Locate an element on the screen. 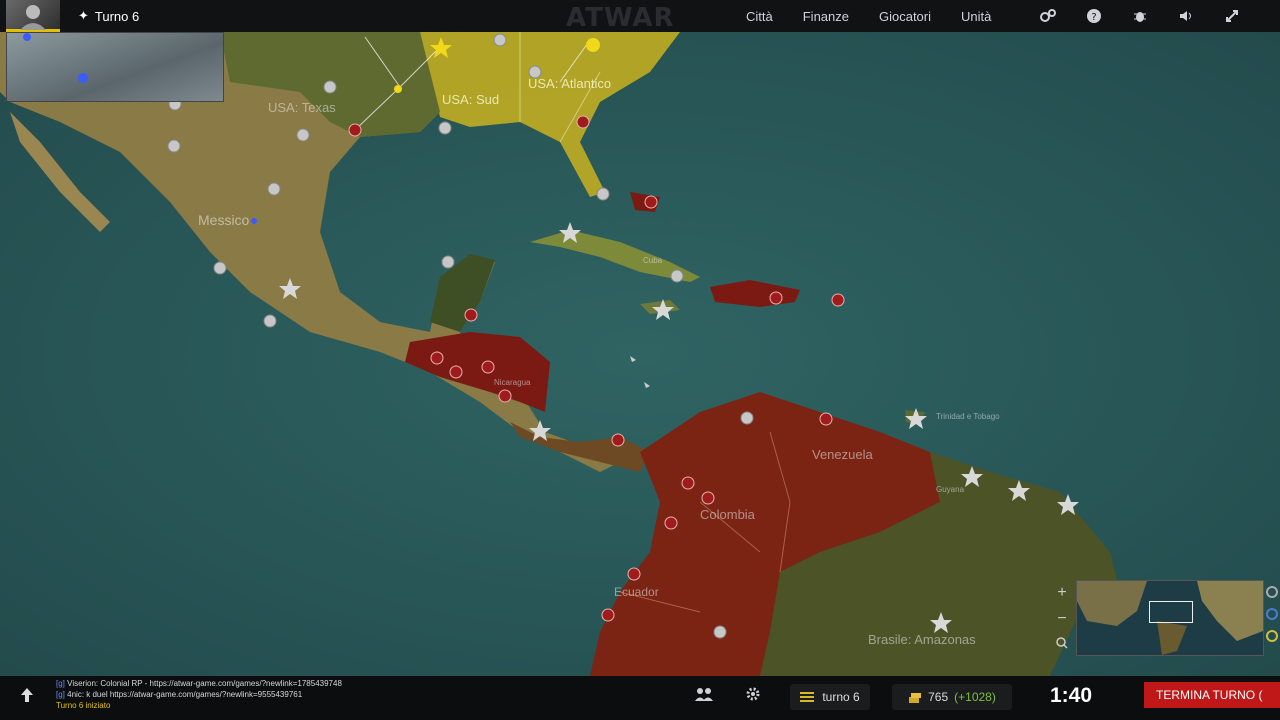  gold-income: (+1028) is located at coordinates (975, 697).